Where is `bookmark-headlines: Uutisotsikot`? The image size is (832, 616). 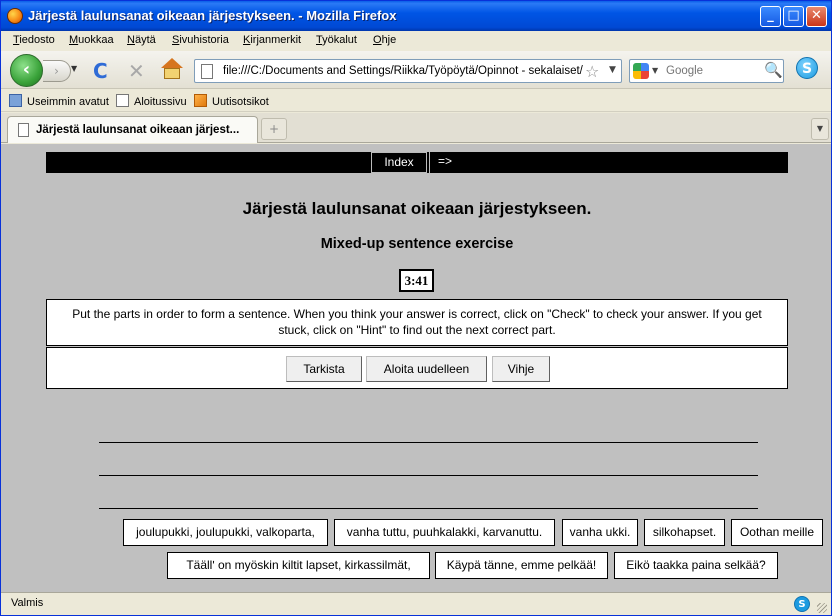
bookmark-headlines: Uutisotsikot is located at coordinates (231, 101).